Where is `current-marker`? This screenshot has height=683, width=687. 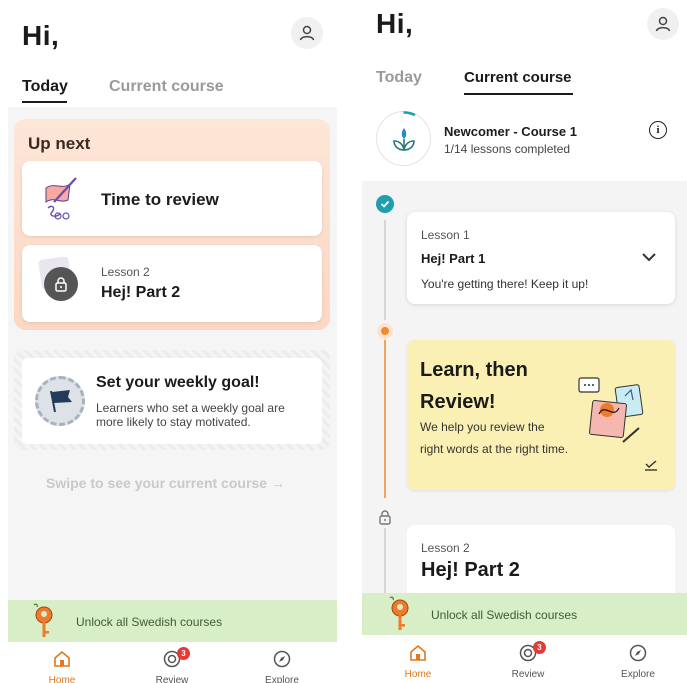
current-marker is located at coordinates (385, 331).